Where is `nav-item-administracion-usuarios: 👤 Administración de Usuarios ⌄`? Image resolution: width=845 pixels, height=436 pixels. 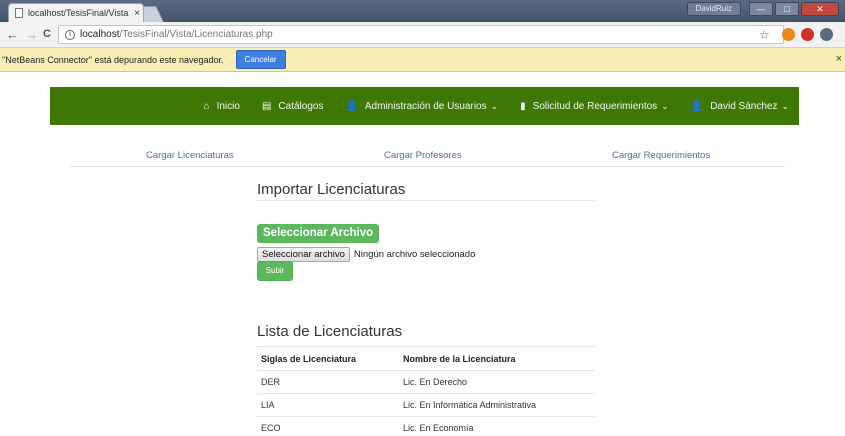 nav-item-administracion-usuarios: 👤 Administración de Usuarios ⌄ is located at coordinates (421, 106).